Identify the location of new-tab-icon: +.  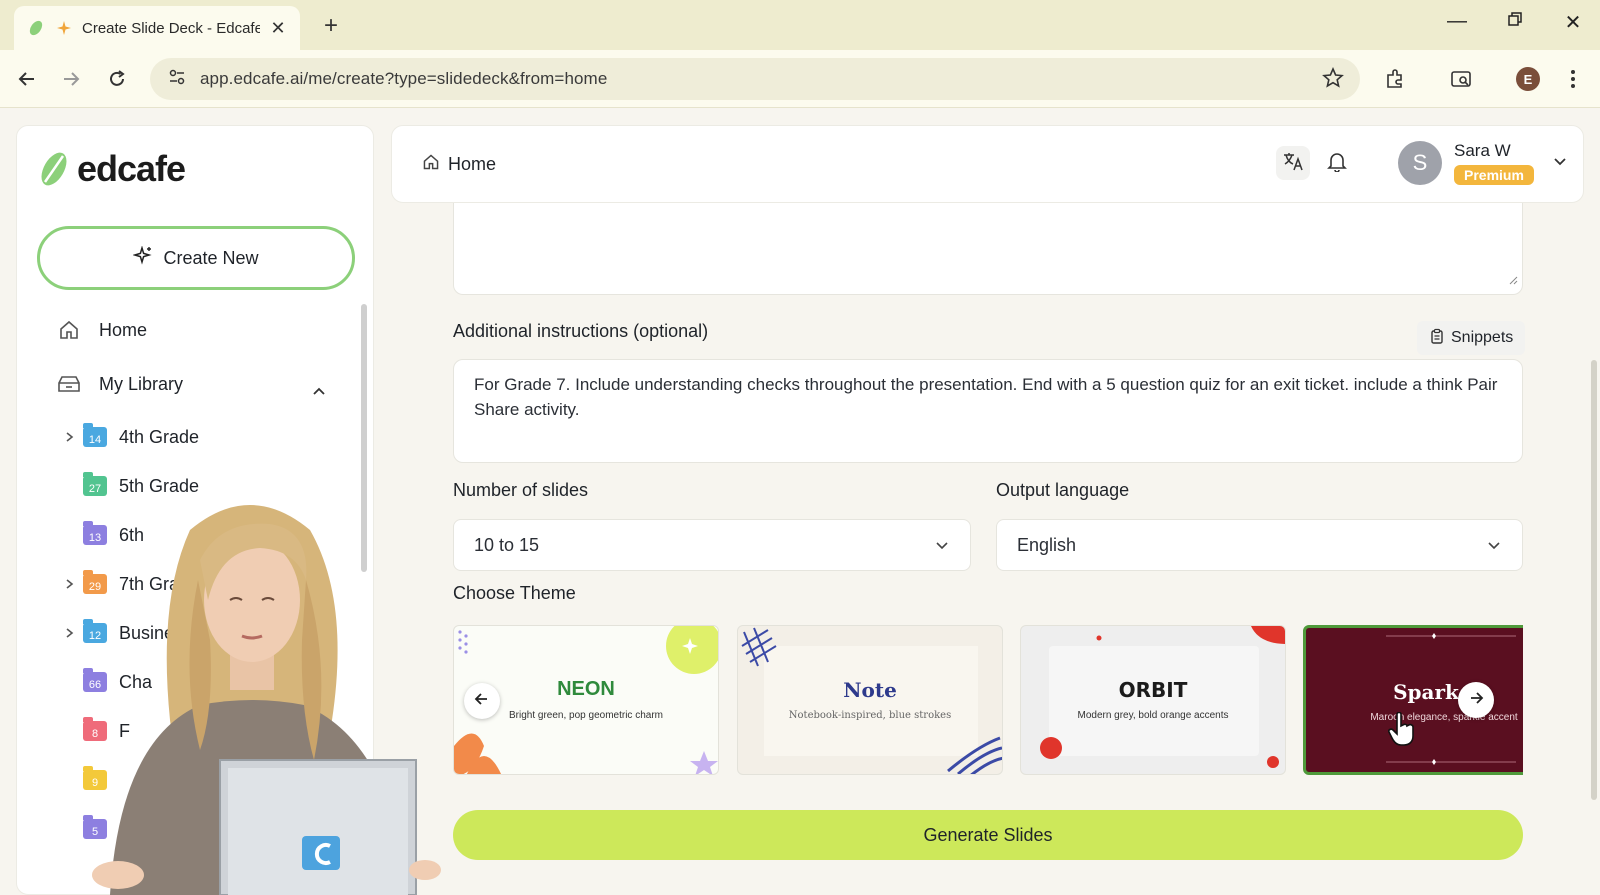
(331, 26).